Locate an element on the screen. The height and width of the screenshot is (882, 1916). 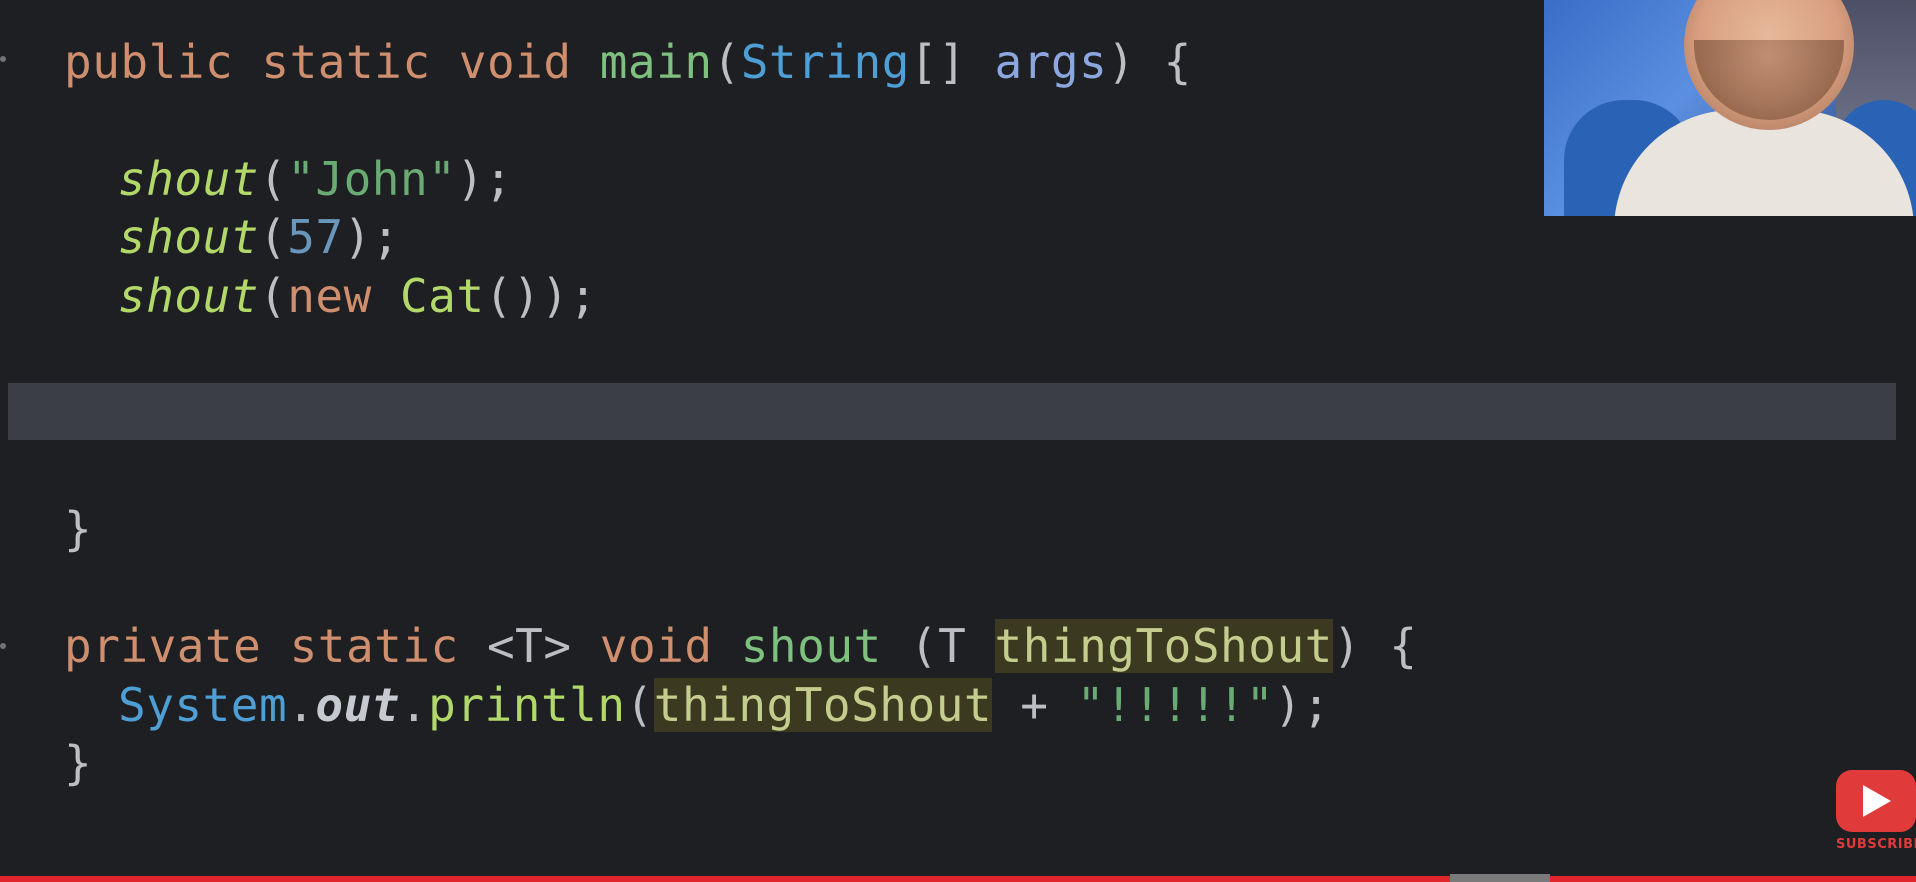
operator: + is located at coordinates (1034, 705).